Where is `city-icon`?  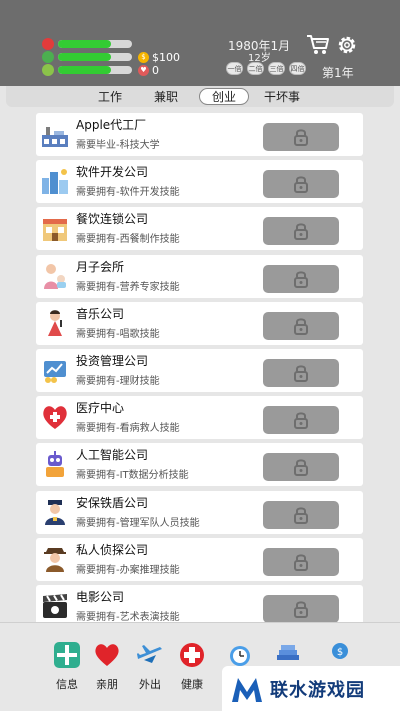
city-icon is located at coordinates (55, 182).